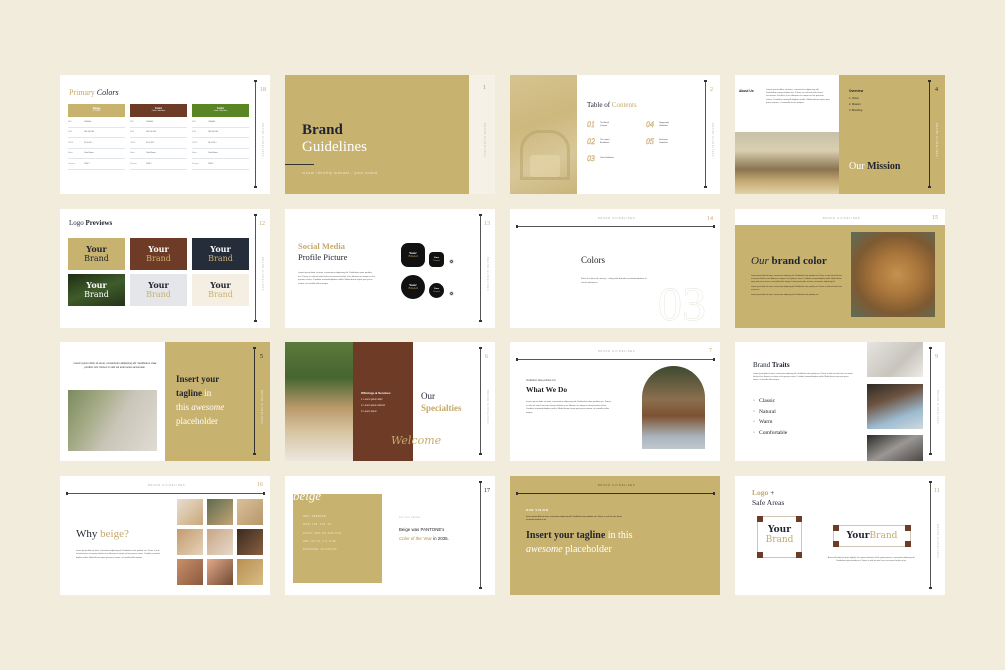 The height and width of the screenshot is (670, 1005). I want to click on offerings-title: Offerings & Services, so click(376, 393).